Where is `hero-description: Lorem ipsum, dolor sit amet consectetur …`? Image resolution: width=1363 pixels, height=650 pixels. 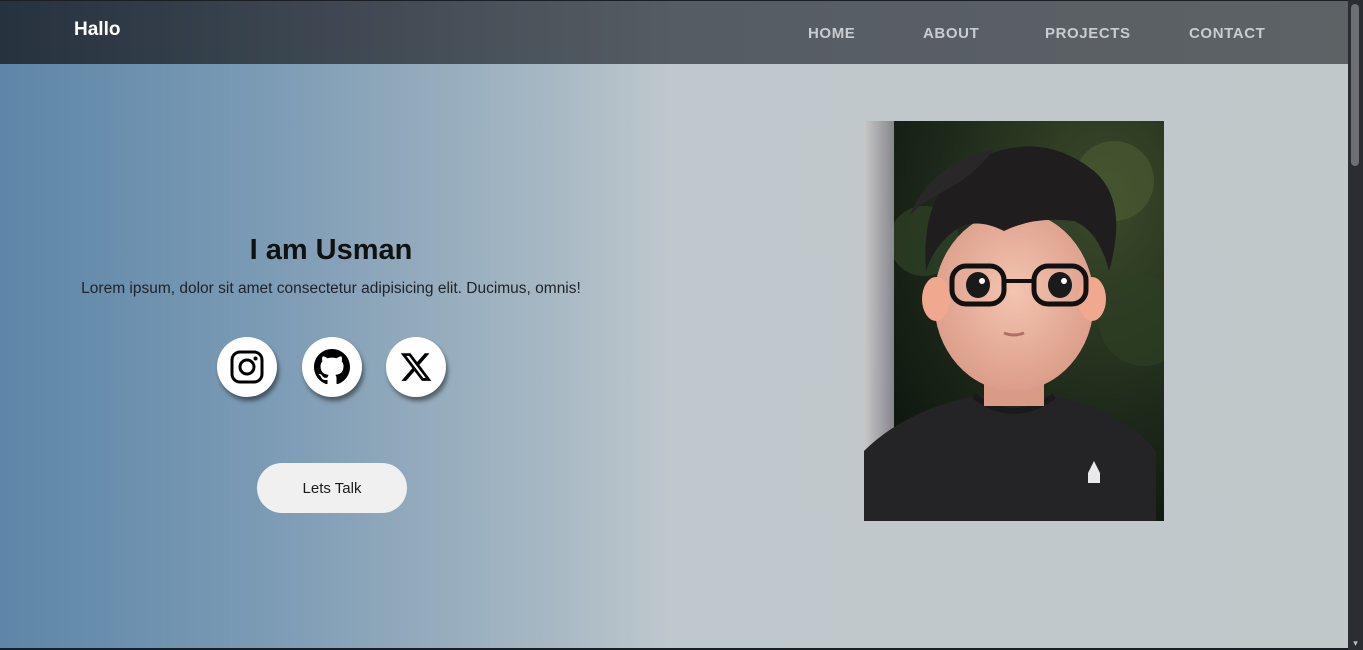 hero-description: Lorem ipsum, dolor sit amet consectetur … is located at coordinates (331, 288).